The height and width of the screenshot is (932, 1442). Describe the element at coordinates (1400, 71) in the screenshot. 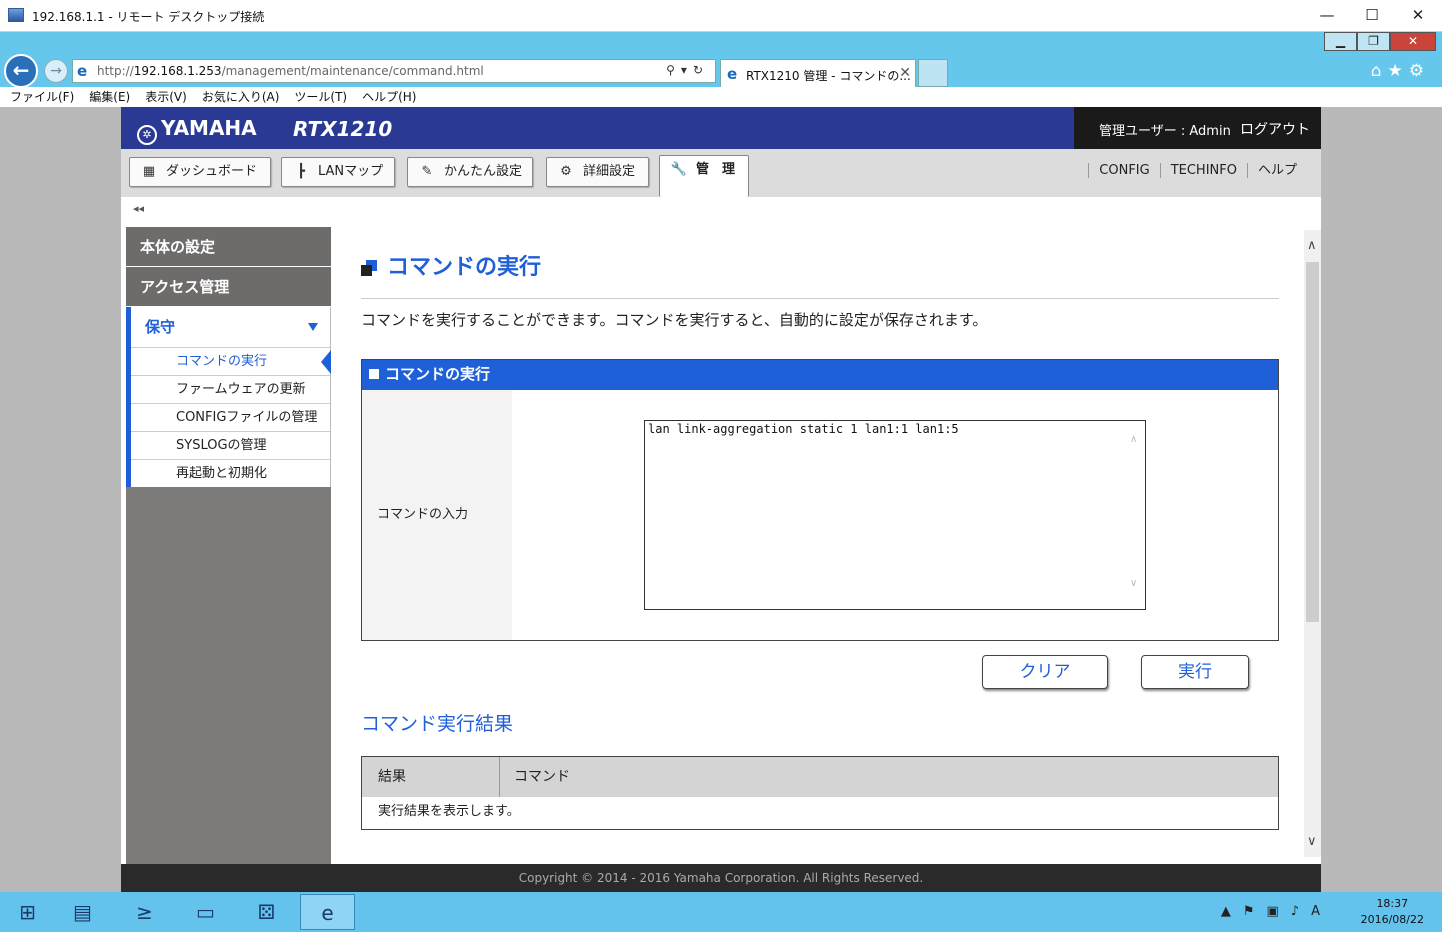

I see `home-favorites-settings-icons: ⌂★⚙` at that location.